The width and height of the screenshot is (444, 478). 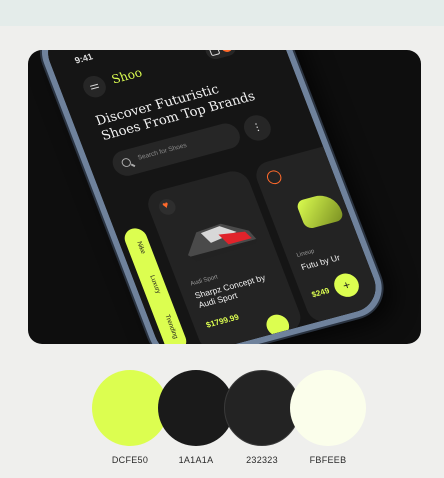 I want to click on tab-trending: Trending, so click(x=171, y=327).